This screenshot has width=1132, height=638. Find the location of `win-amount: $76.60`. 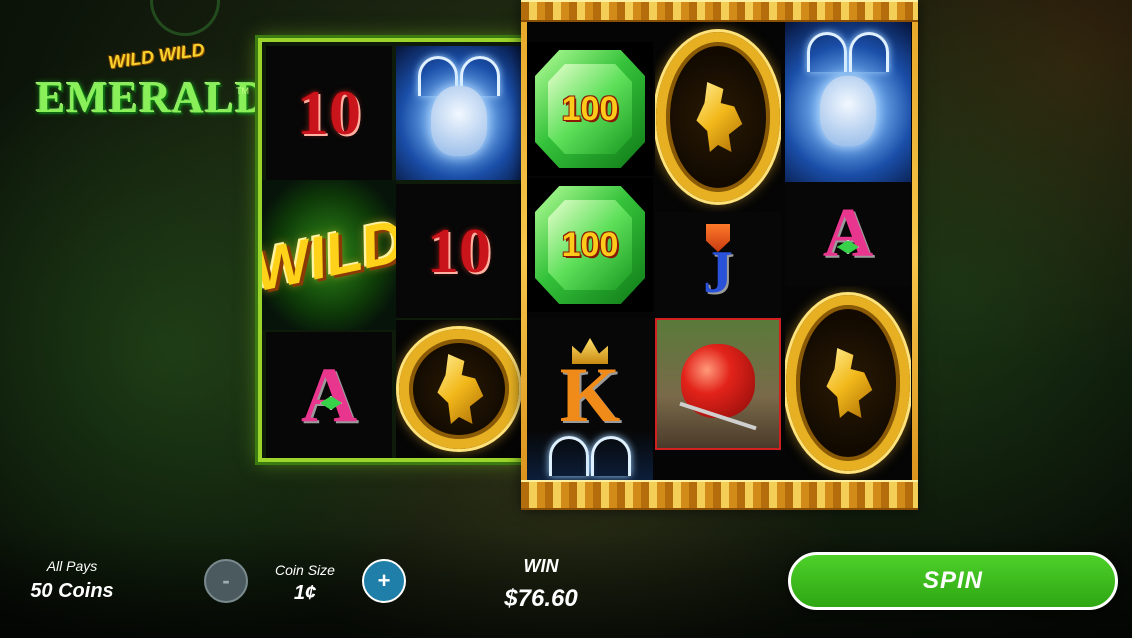

win-amount: $76.60 is located at coordinates (541, 598).